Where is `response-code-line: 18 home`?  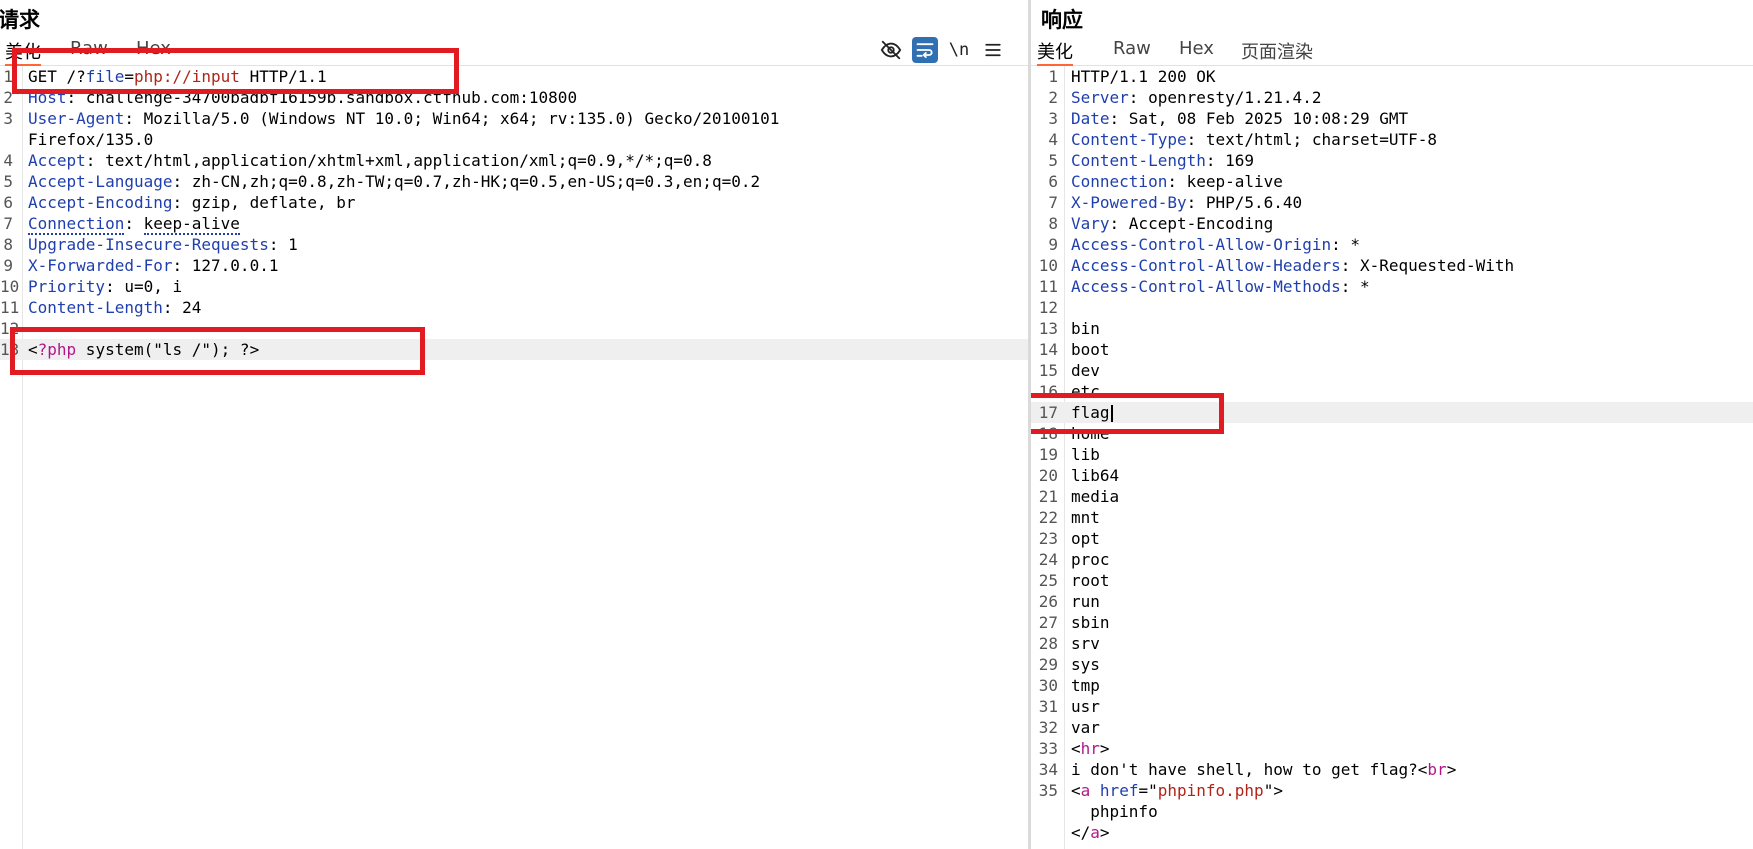
response-code-line: 18 home is located at coordinates (1392, 433).